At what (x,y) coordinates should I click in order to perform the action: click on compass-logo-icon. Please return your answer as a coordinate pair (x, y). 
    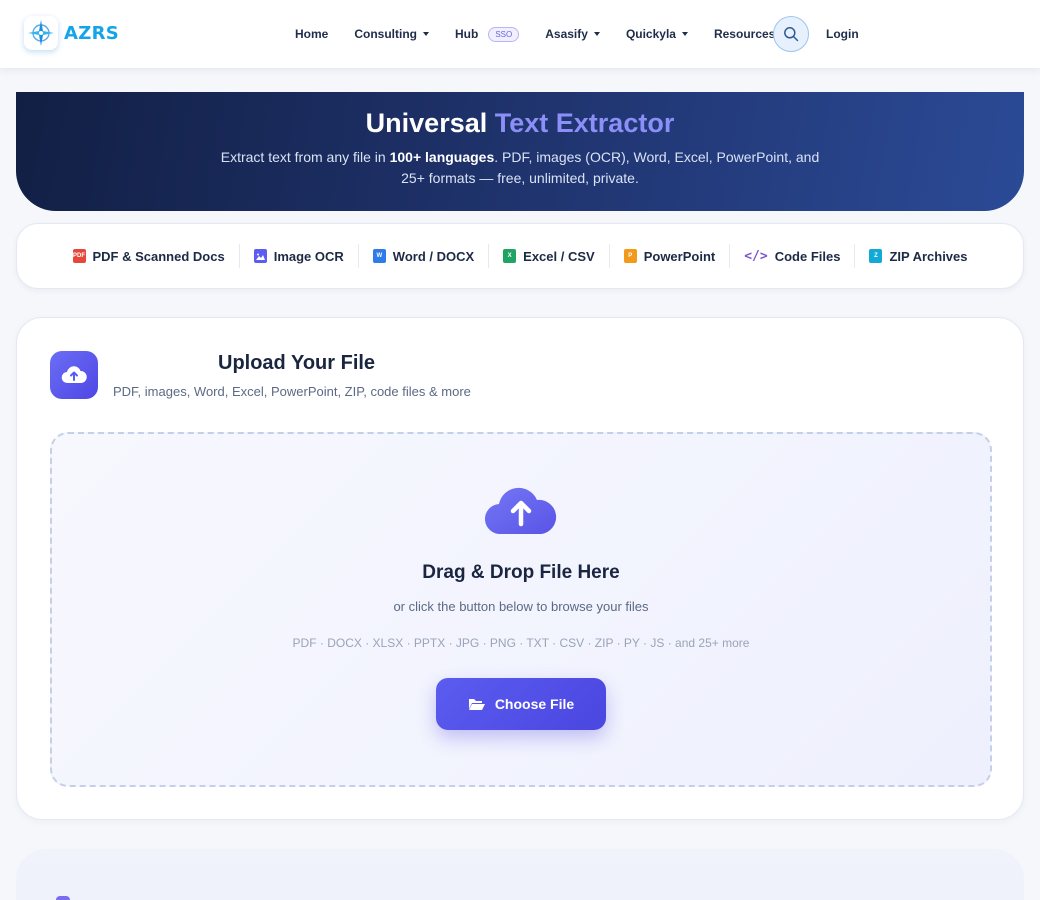
    Looking at the image, I should click on (41, 33).